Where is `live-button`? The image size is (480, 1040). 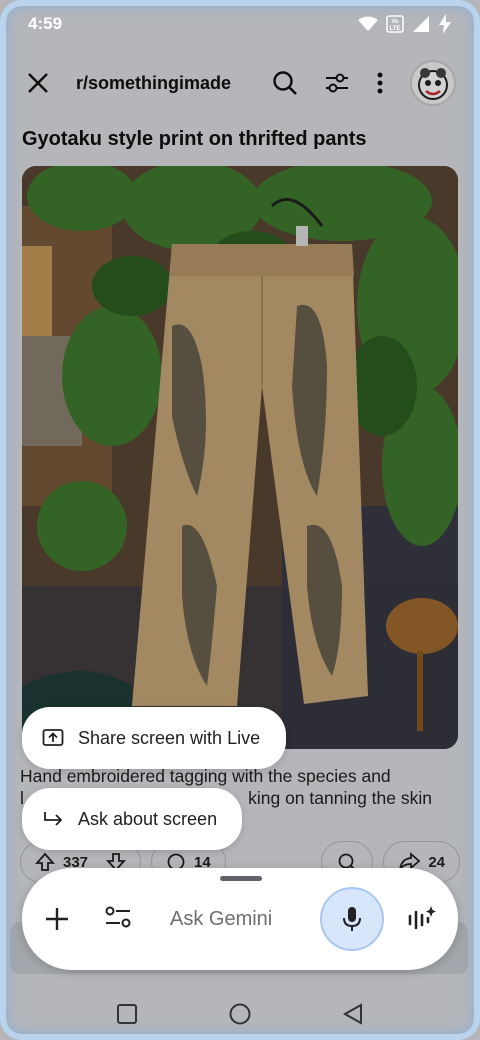 live-button is located at coordinates (421, 919).